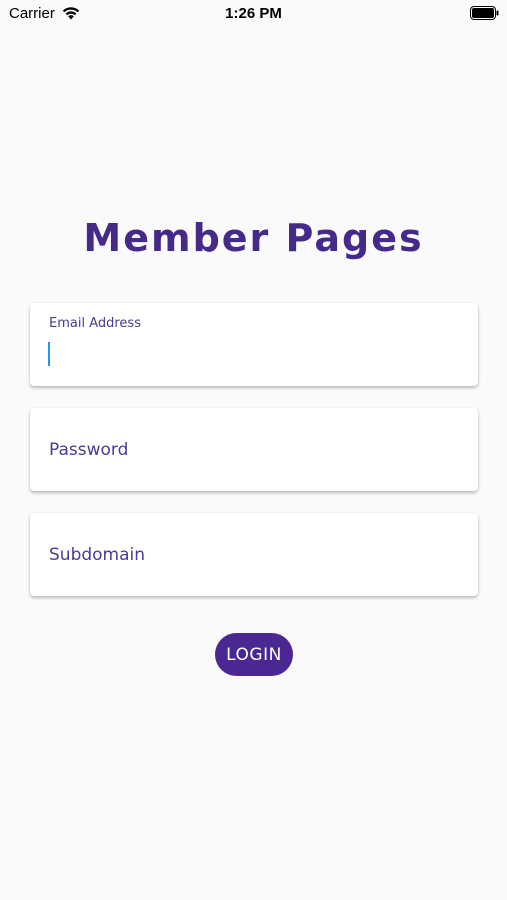  I want to click on email-field: Email Address, so click(254, 344).